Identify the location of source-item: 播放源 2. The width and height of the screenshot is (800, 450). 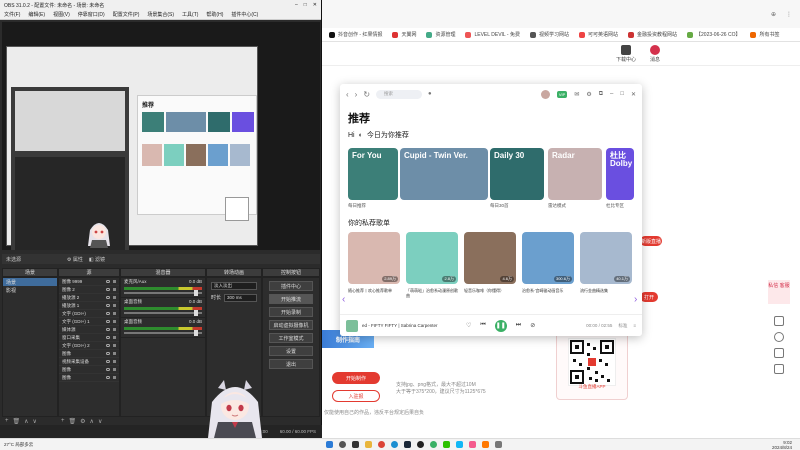
(89, 298).